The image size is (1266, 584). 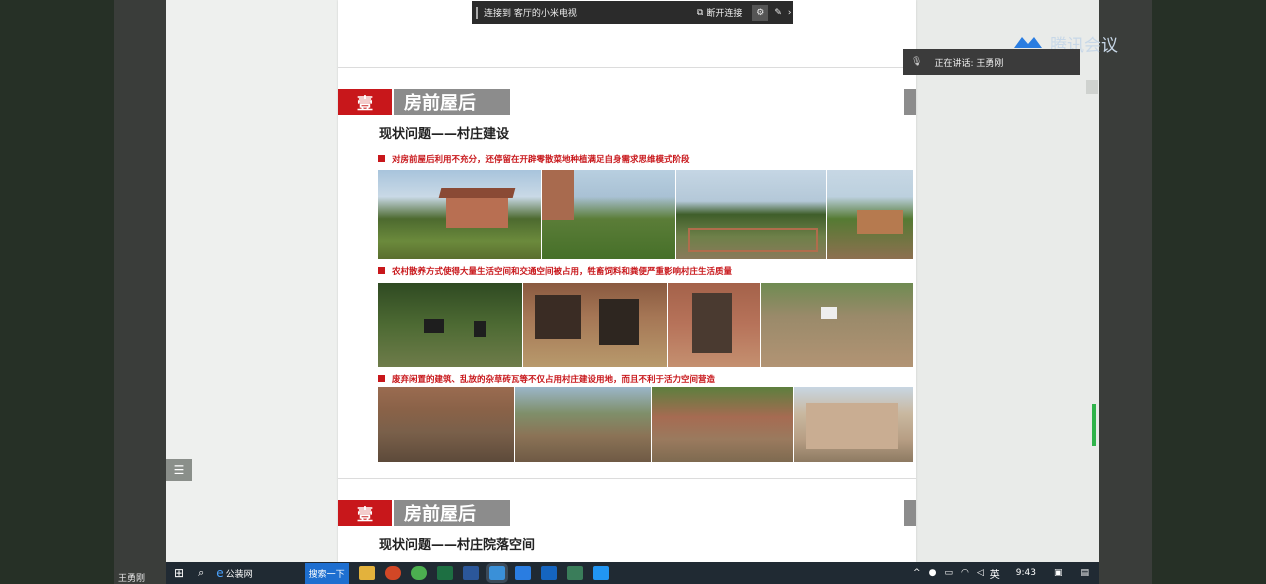 I want to click on photo-branches-yard, so click(x=583, y=424).